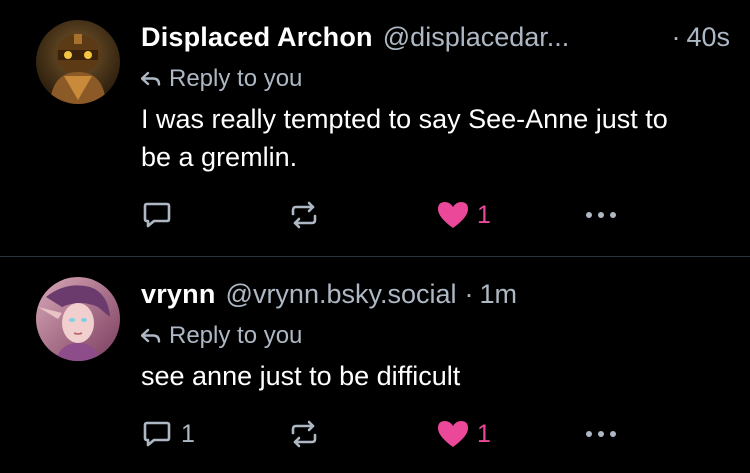  What do you see at coordinates (499, 294) in the screenshot?
I see `post-time: 1m` at bounding box center [499, 294].